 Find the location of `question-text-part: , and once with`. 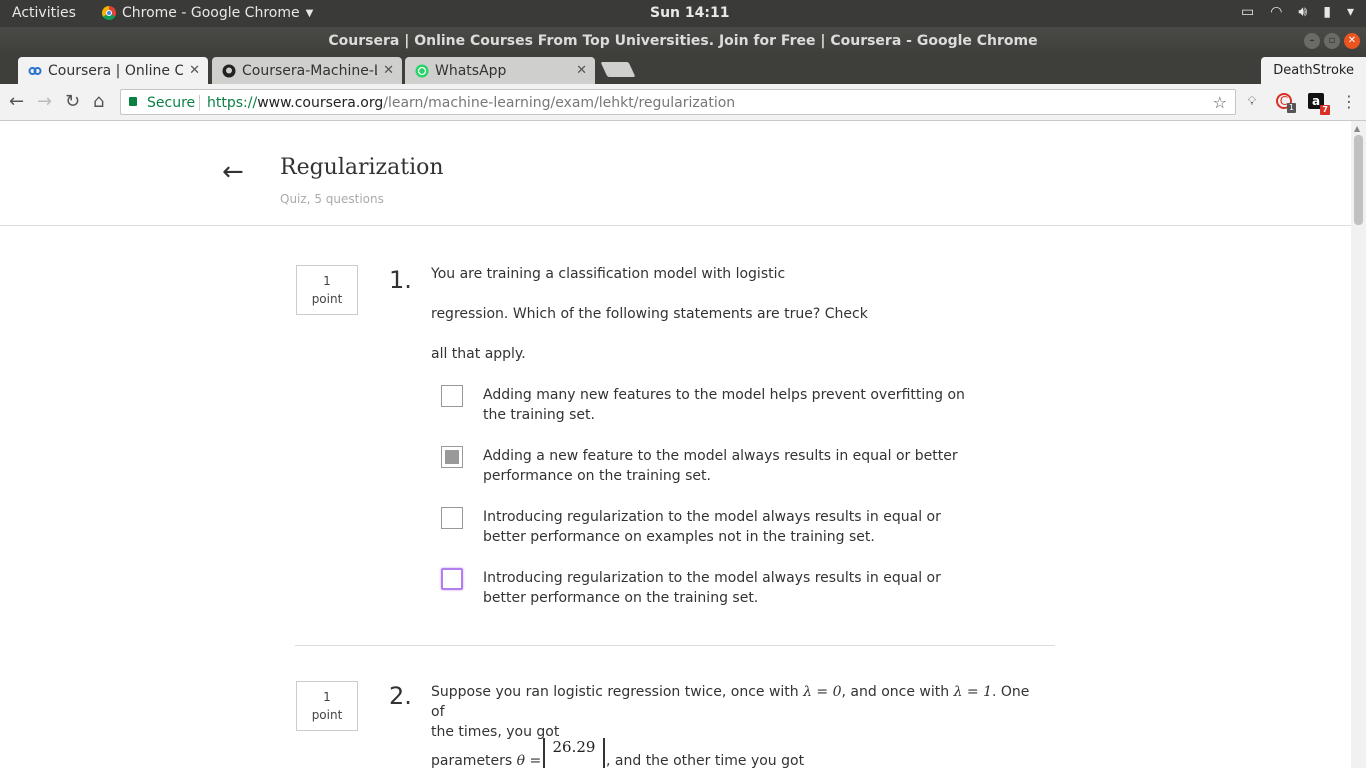

question-text-part: , and once with is located at coordinates (897, 692).